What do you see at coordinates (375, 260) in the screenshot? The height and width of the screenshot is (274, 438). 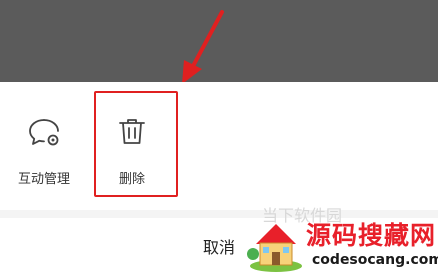 I see `watermark-url: codesocang.com` at bounding box center [375, 260].